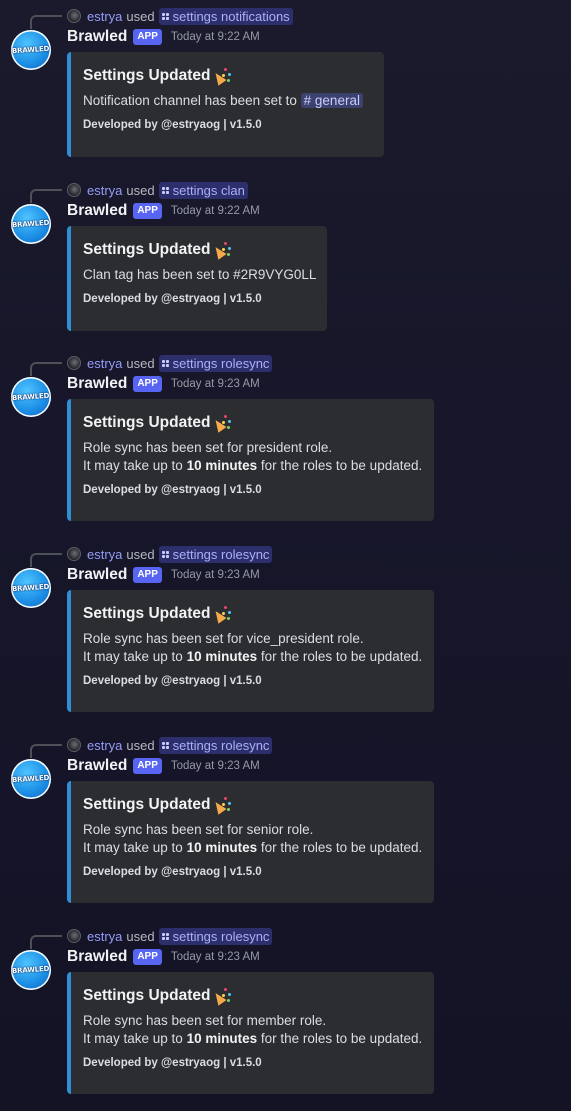 Image resolution: width=571 pixels, height=1111 pixels. What do you see at coordinates (225, 16) in the screenshot?
I see `command-chip: settings notifications` at bounding box center [225, 16].